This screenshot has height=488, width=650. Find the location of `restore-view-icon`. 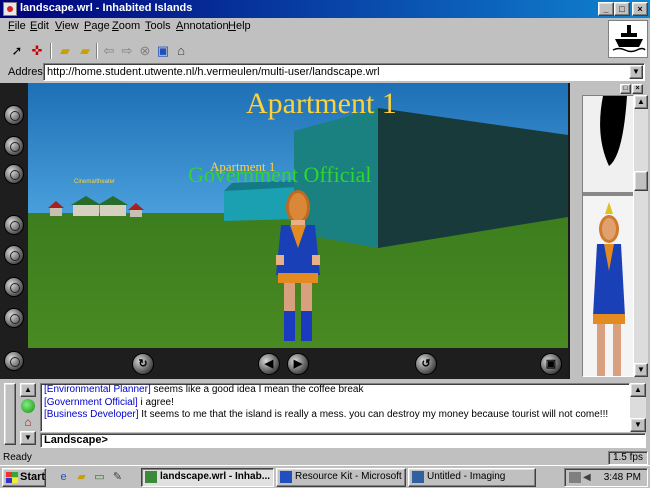

restore-view-icon is located at coordinates (14, 361).